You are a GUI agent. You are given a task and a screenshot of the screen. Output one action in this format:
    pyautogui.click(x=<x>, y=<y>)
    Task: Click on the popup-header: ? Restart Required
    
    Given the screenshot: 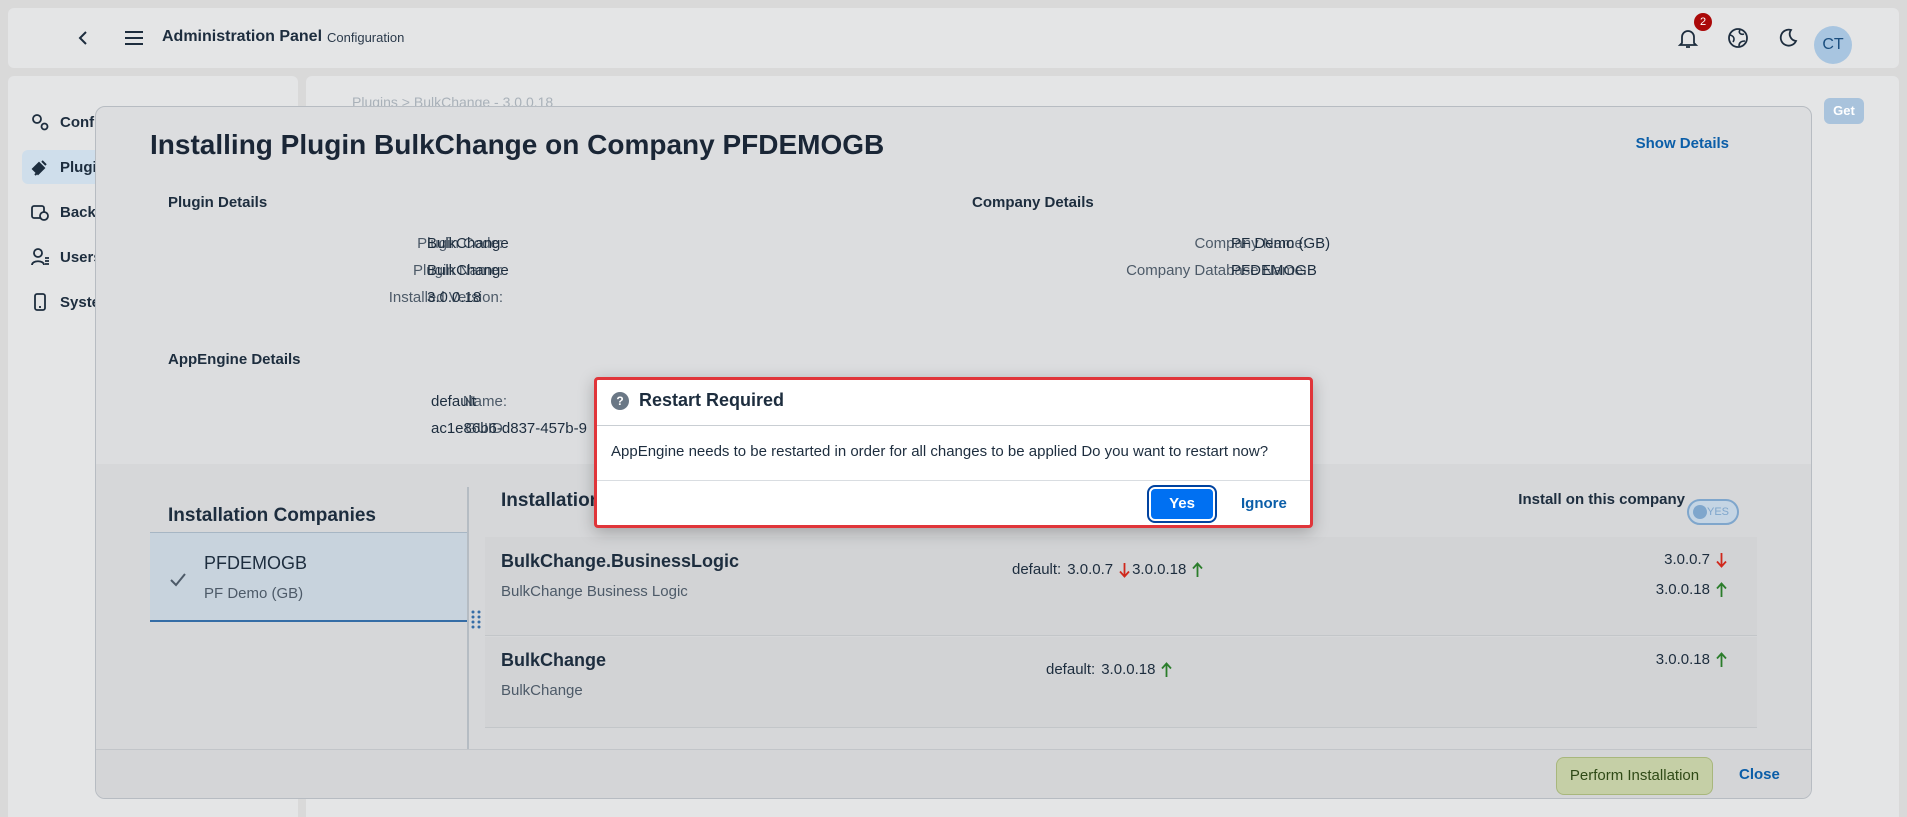 What is the action you would take?
    pyautogui.click(x=953, y=403)
    